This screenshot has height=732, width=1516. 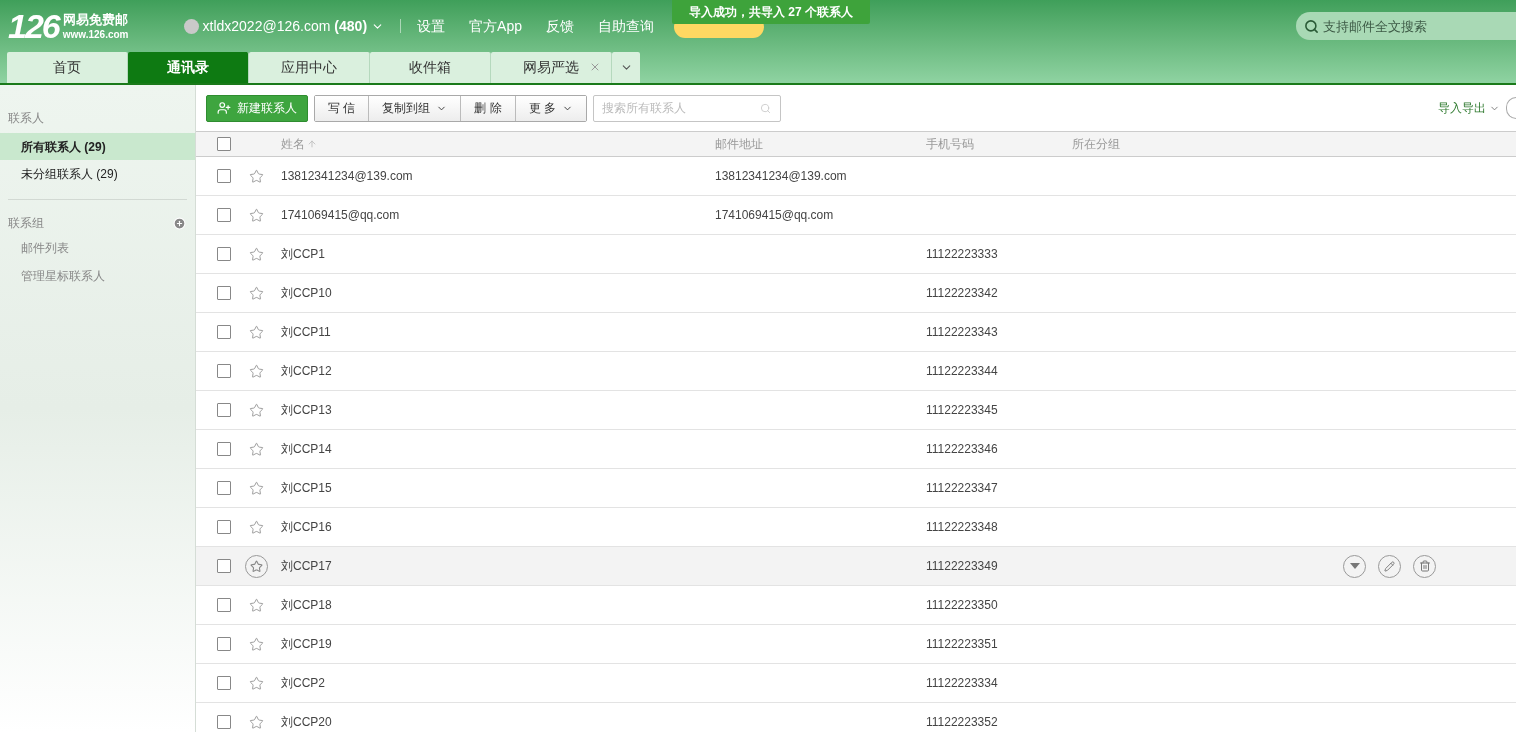 I want to click on email-cell-text: 13812341234@139.com, so click(x=781, y=176).